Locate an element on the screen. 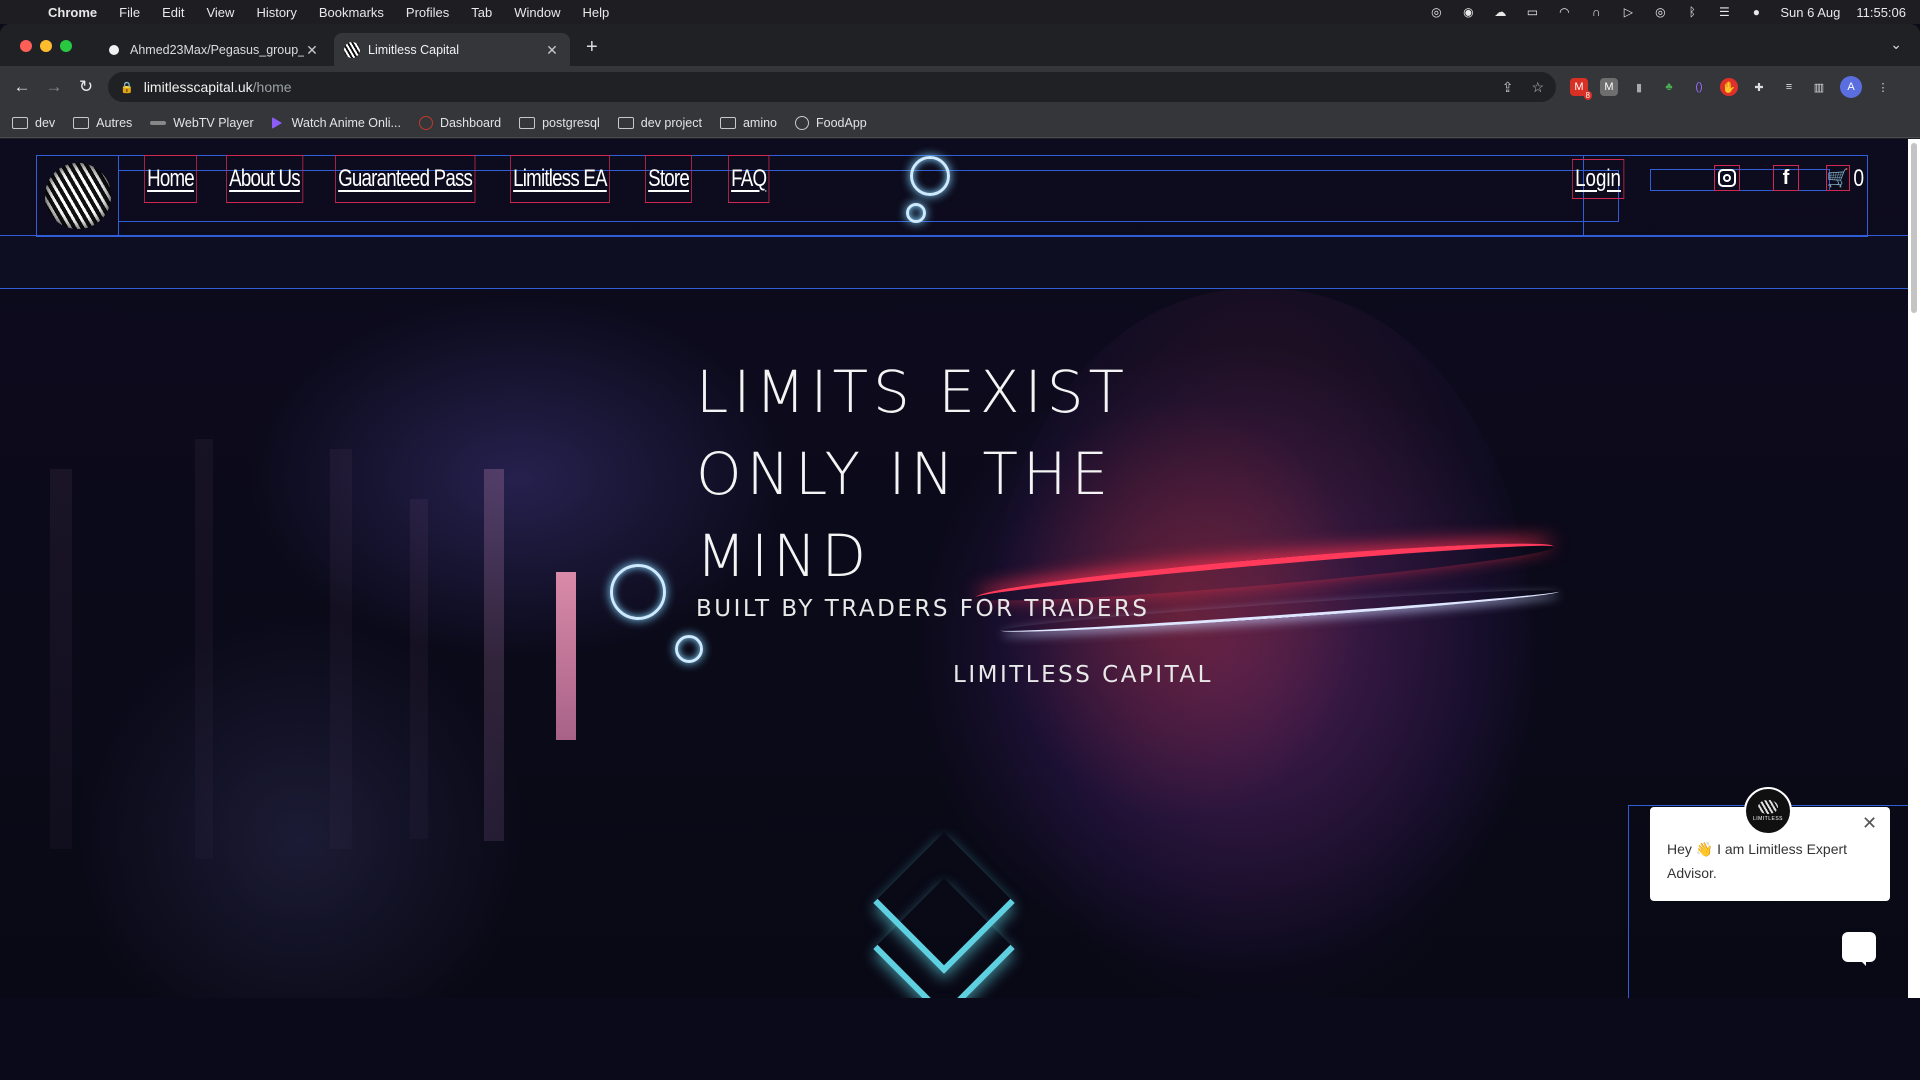 The width and height of the screenshot is (1920, 1080). cart-icon: 🛒 is located at coordinates (1838, 178).